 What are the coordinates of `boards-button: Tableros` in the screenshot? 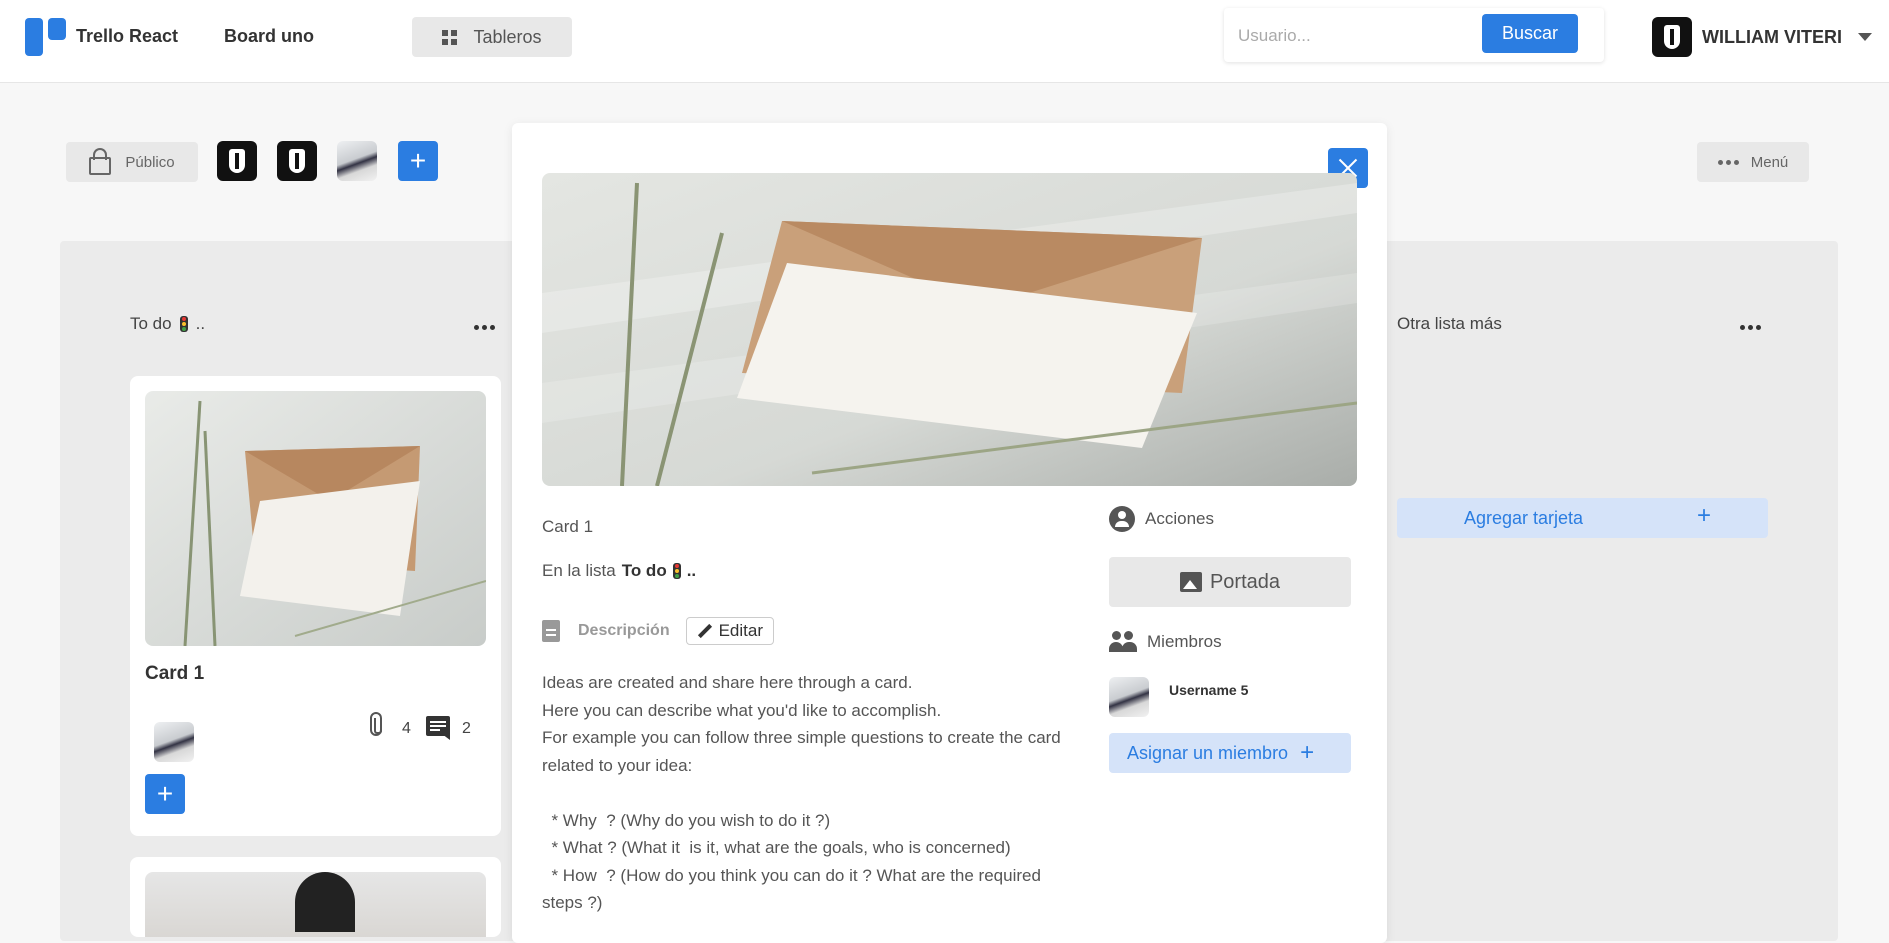 It's located at (492, 37).